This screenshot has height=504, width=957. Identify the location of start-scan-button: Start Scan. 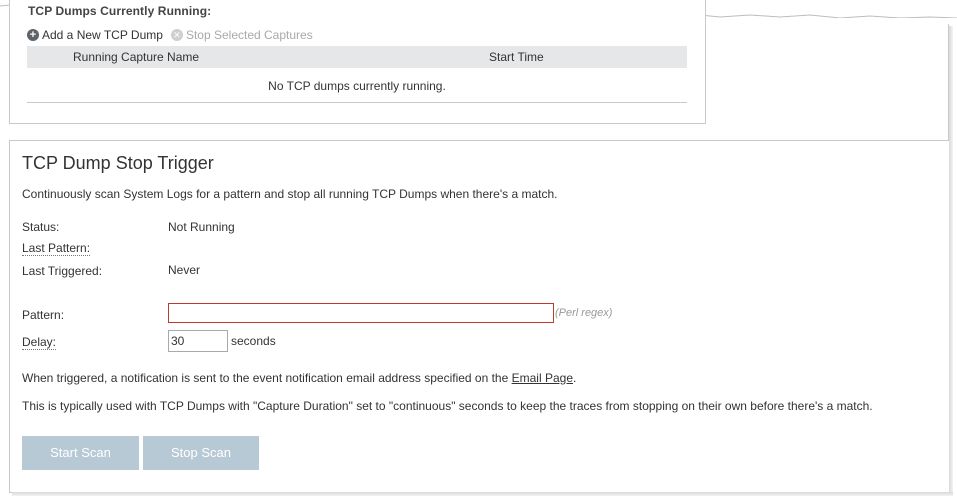
(80, 453).